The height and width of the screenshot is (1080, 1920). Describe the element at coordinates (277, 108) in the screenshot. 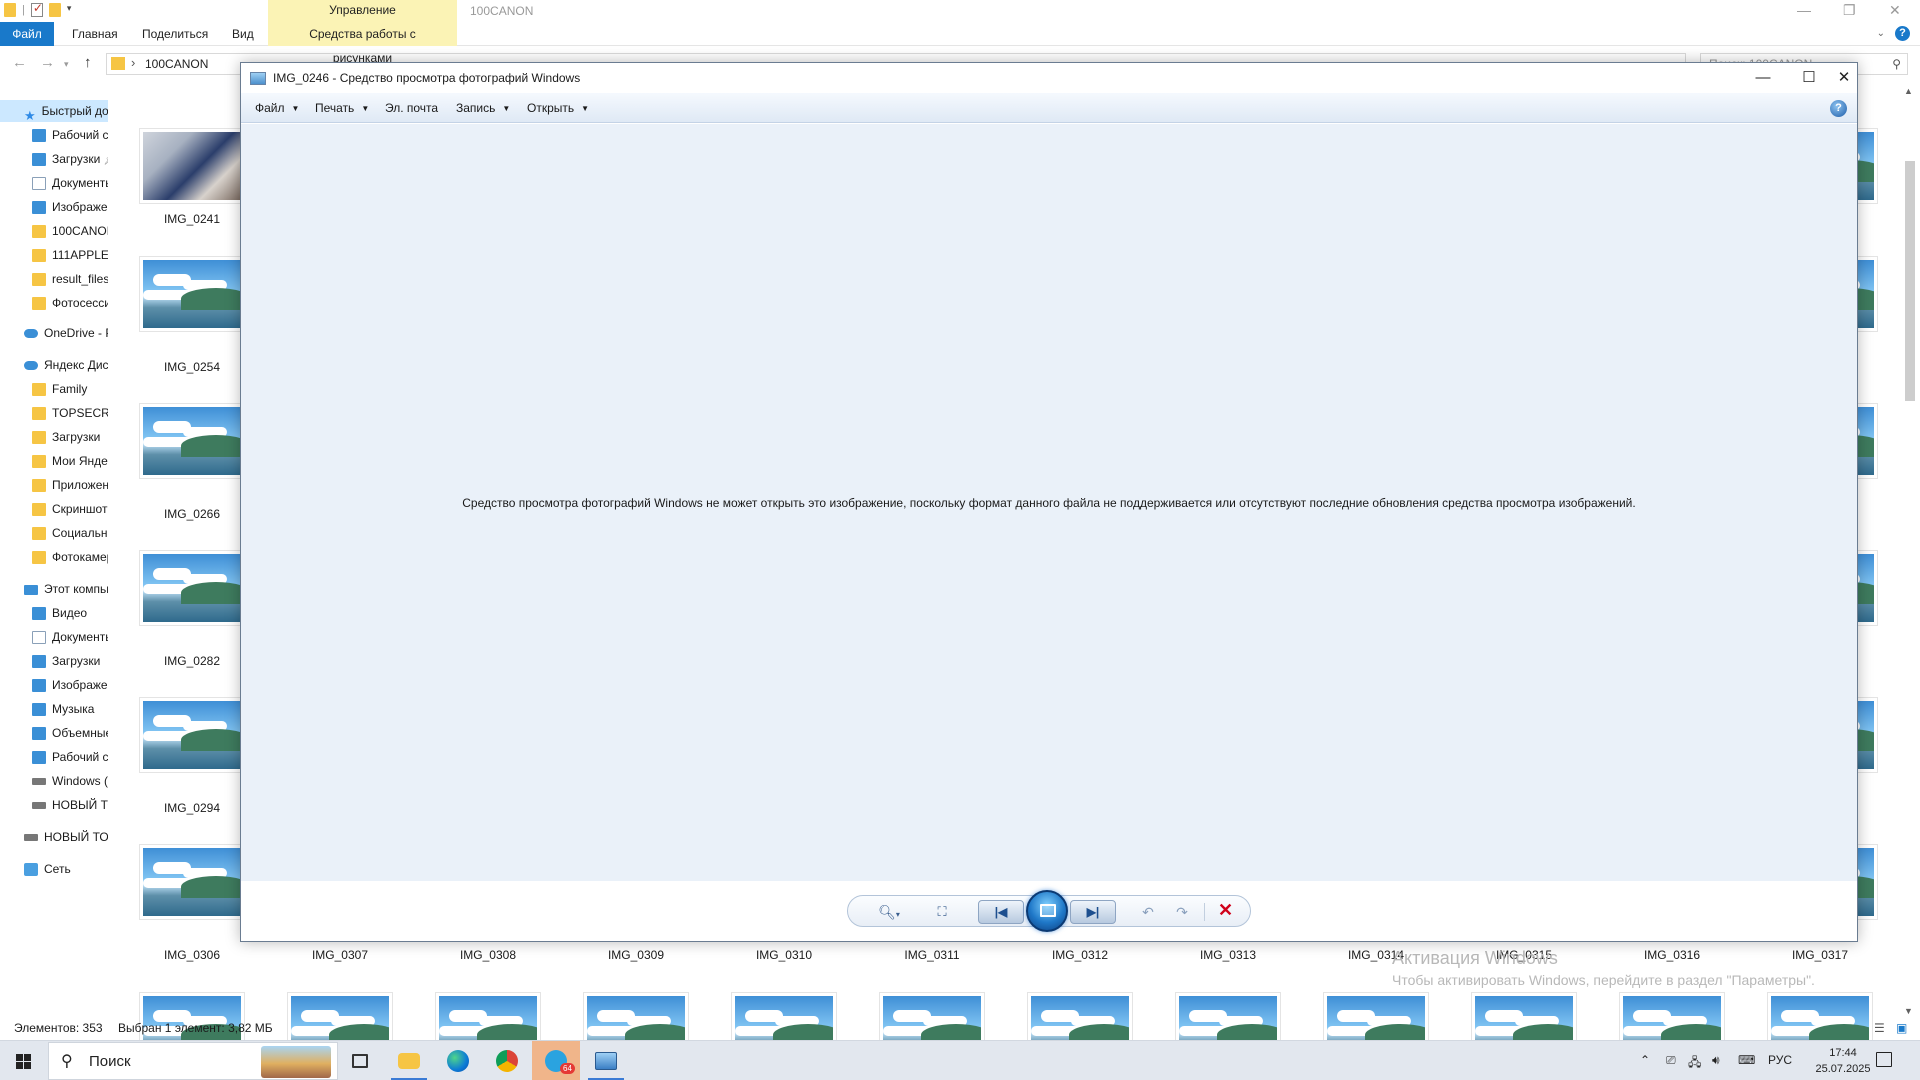

I see `menu-item: Файл ▼` at that location.